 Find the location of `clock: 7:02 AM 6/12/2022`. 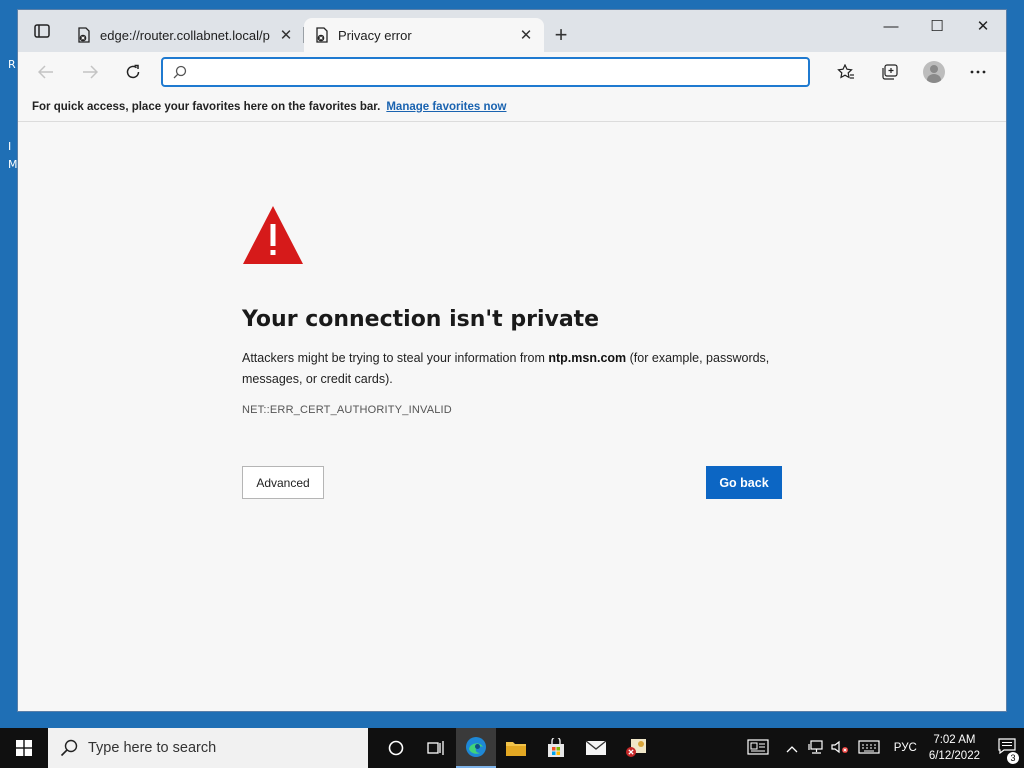

clock: 7:02 AM 6/12/2022 is located at coordinates (954, 748).